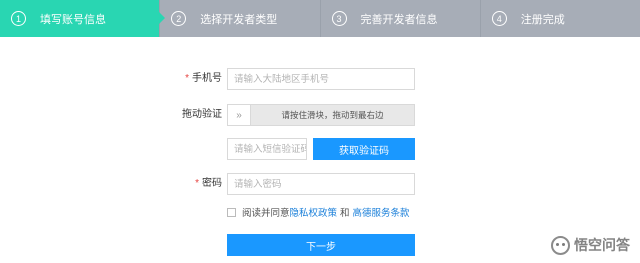 The width and height of the screenshot is (640, 263). I want to click on slider-captcha: » 请按住滑块，拖动到最右边, so click(321, 115).